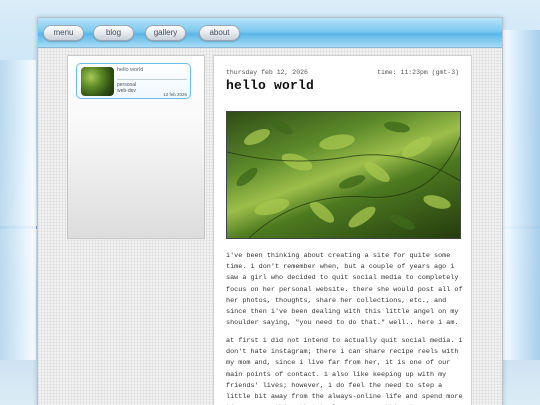 This screenshot has height=405, width=540. What do you see at coordinates (165, 33) in the screenshot?
I see `nav-gallery-button: gallery` at bounding box center [165, 33].